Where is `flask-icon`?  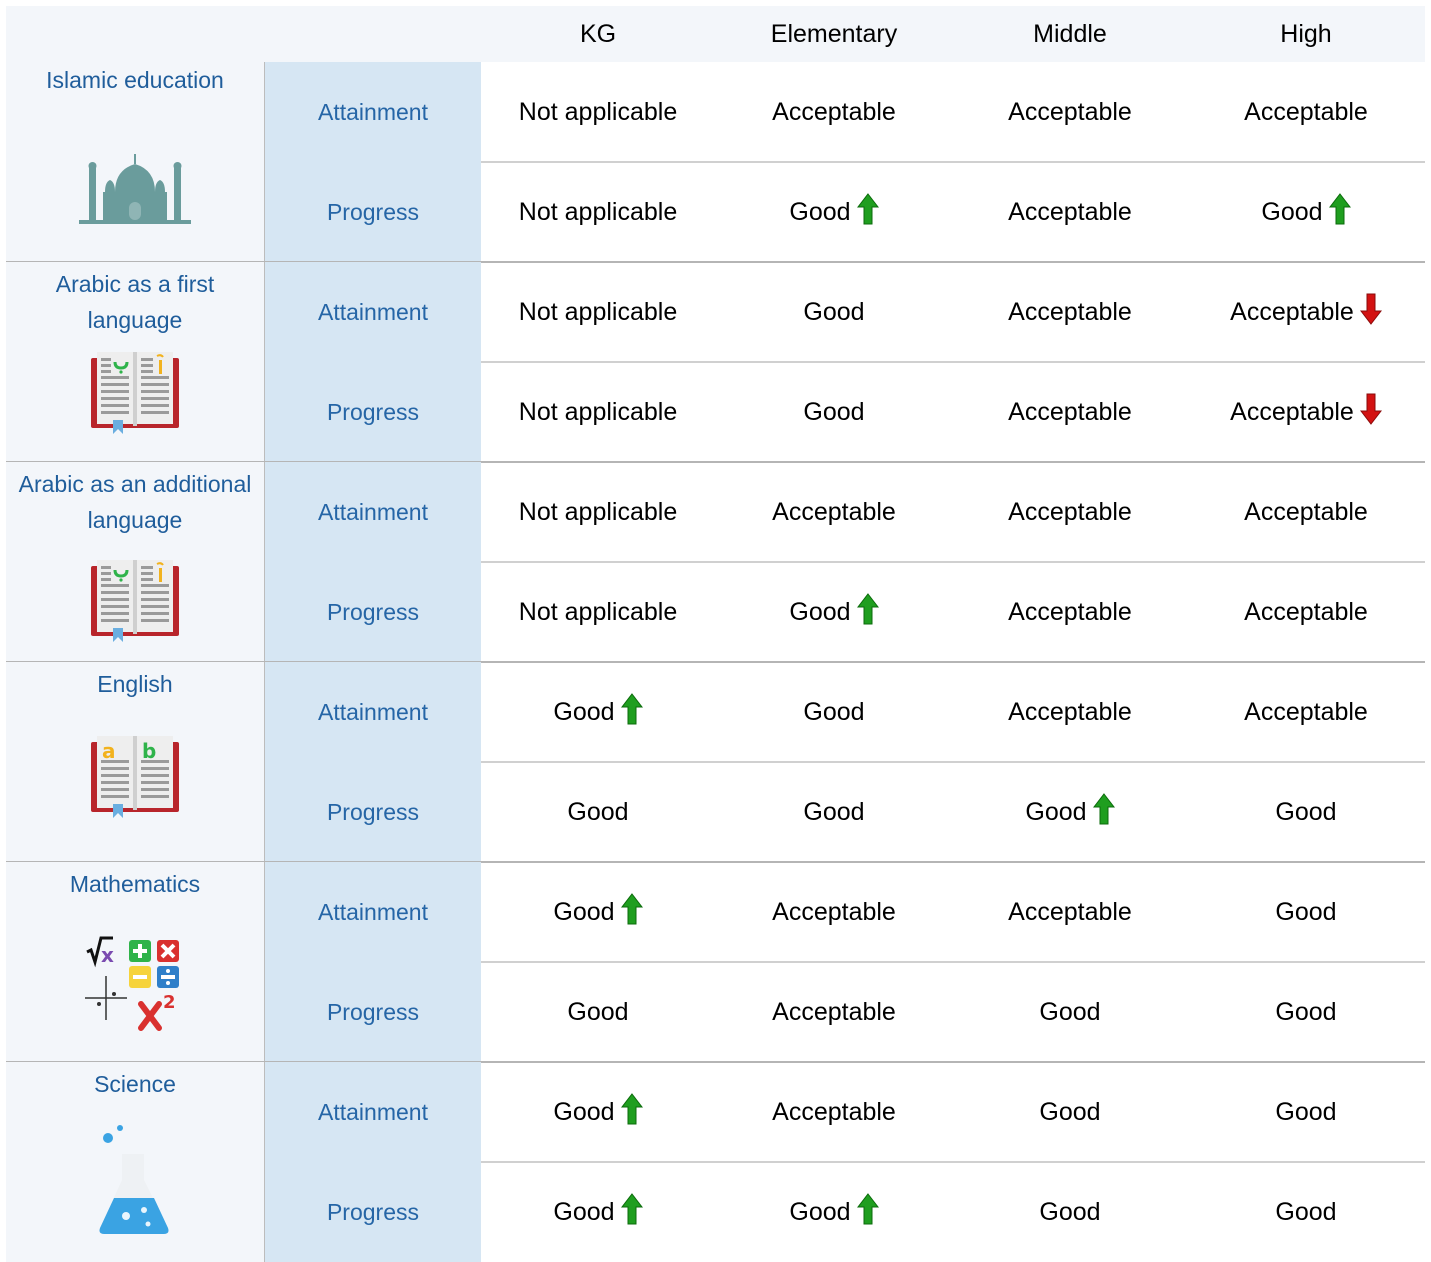
flask-icon is located at coordinates (135, 1183).